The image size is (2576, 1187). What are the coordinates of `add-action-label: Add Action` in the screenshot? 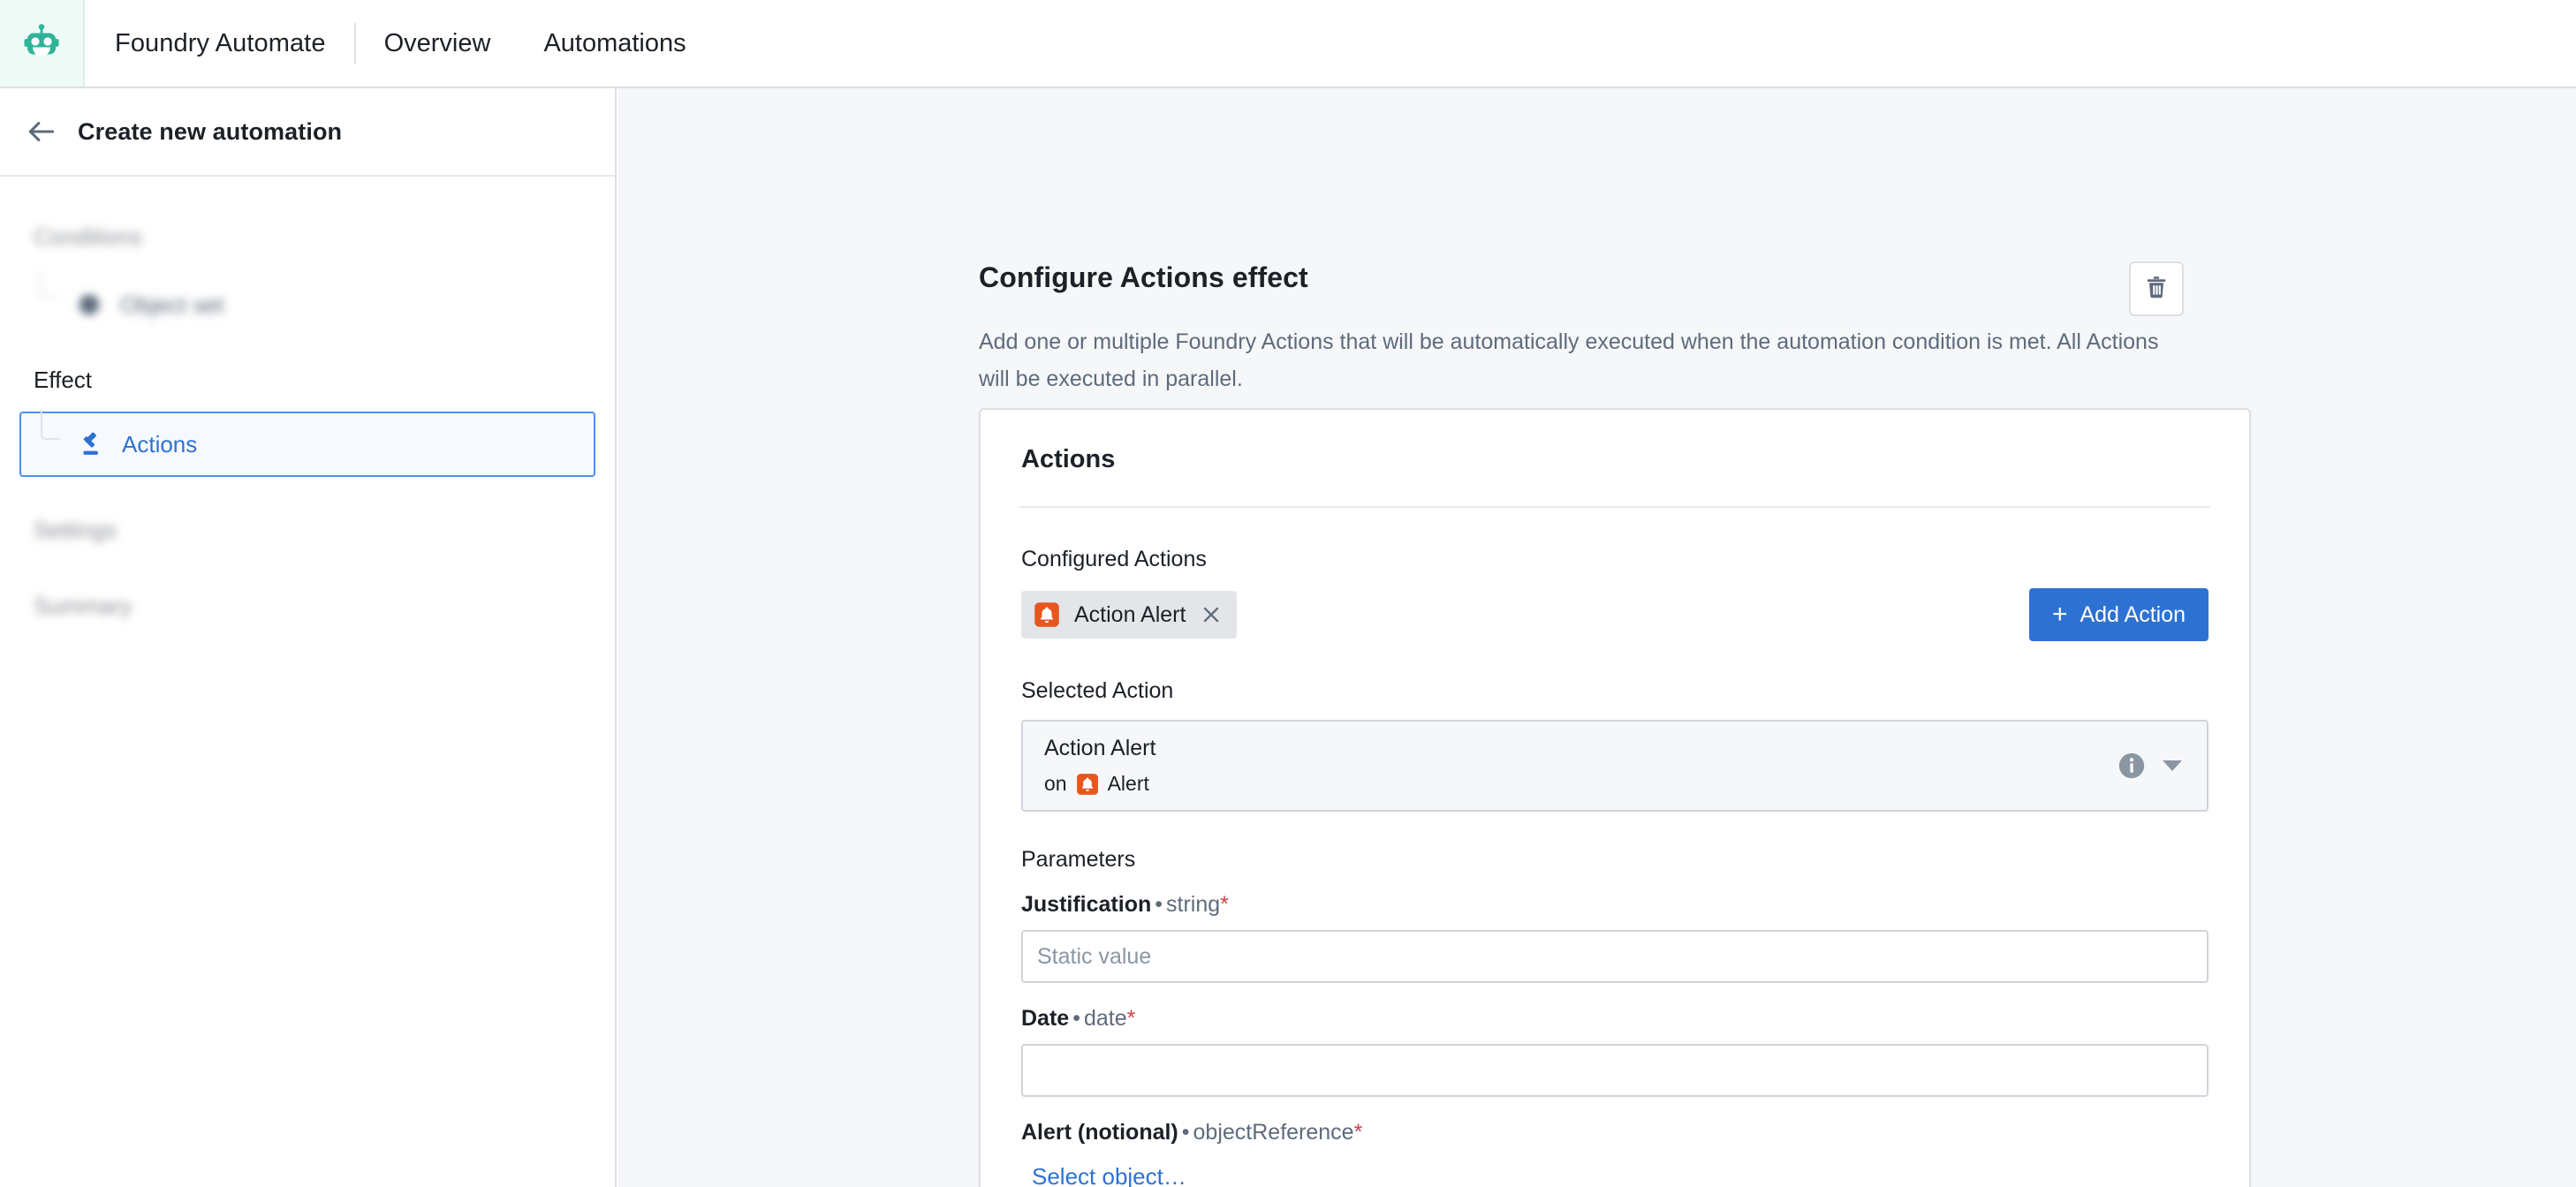 It's located at (2133, 614).